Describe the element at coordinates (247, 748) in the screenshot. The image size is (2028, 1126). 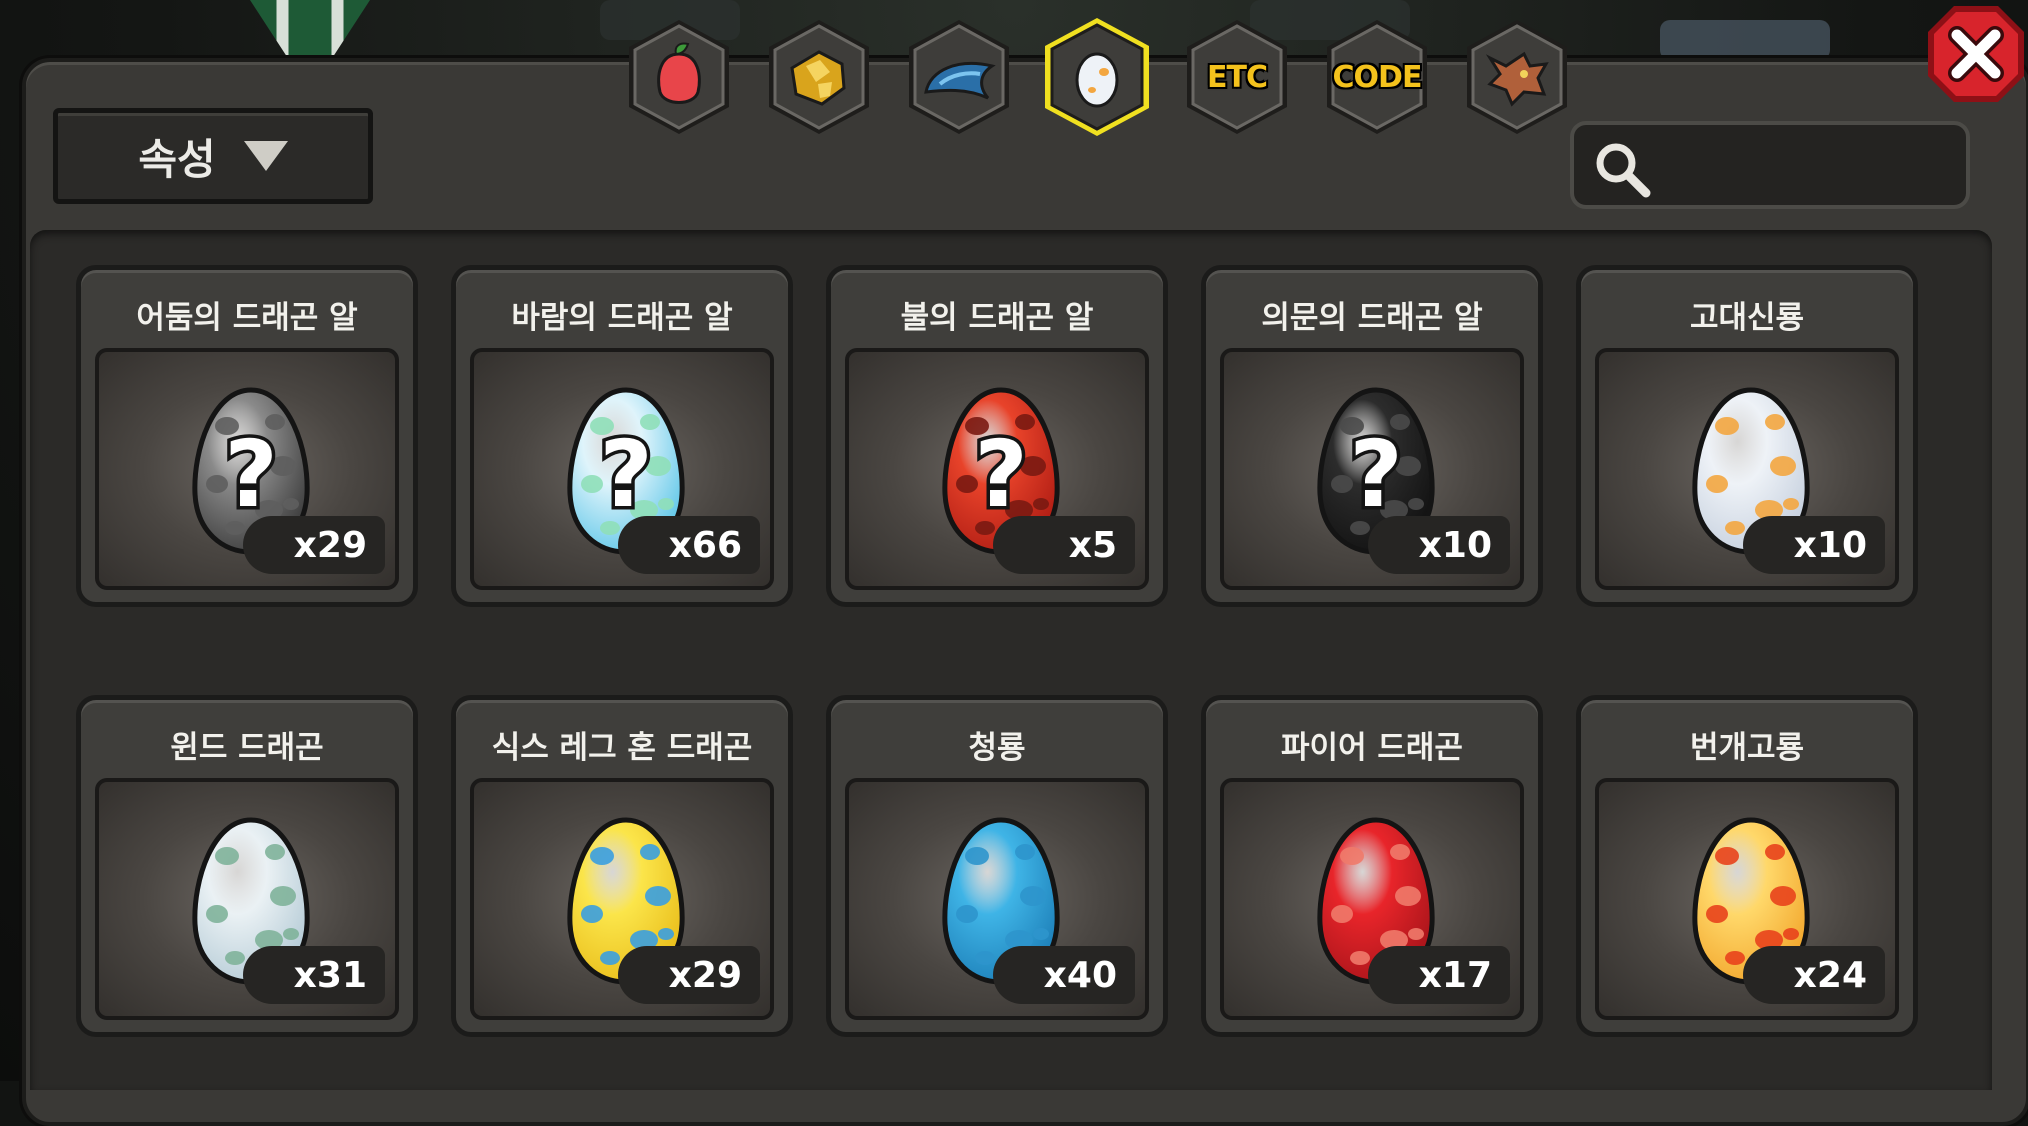
I see `item-name: 윈드 드래곤` at that location.